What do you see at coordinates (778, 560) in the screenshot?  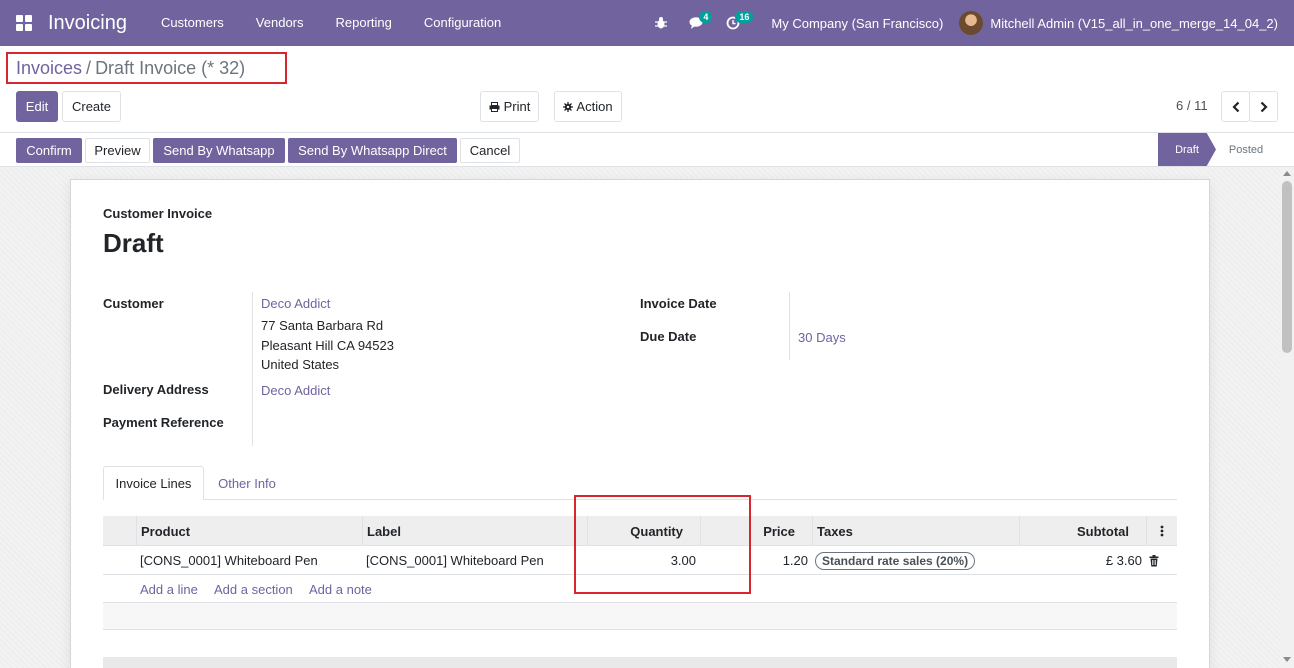 I see `row-price: 1.20` at bounding box center [778, 560].